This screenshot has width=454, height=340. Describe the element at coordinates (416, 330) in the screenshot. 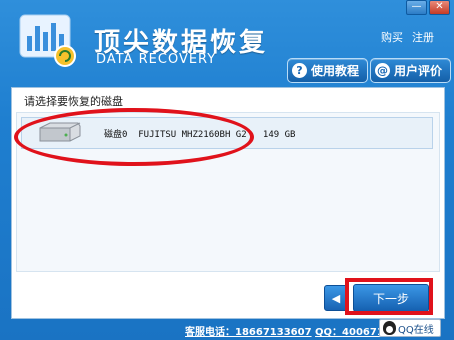

I see `qq-online-label: QQ在线` at that location.